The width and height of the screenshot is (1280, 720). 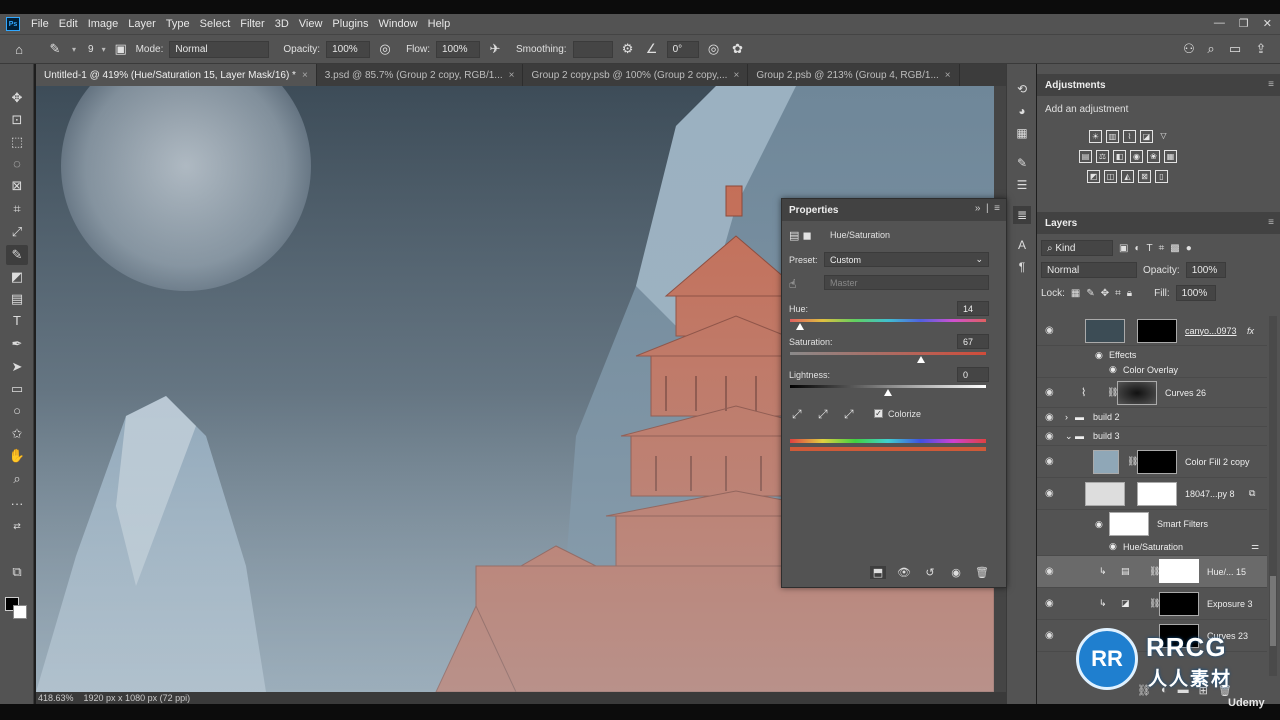 I want to click on share-export-icon: ⇪, so click(x=1261, y=49).